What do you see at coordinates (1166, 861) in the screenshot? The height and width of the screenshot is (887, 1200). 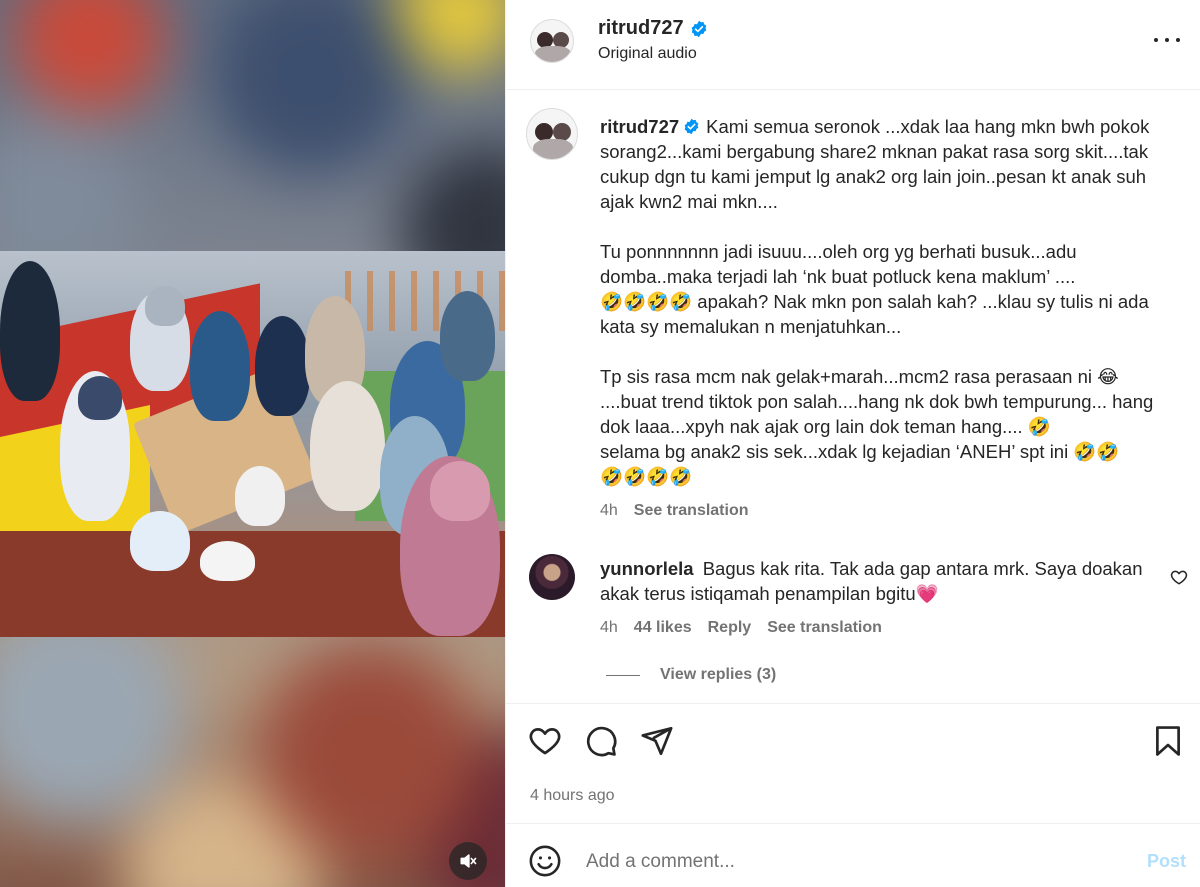 I see `post-comment-button: Post` at bounding box center [1166, 861].